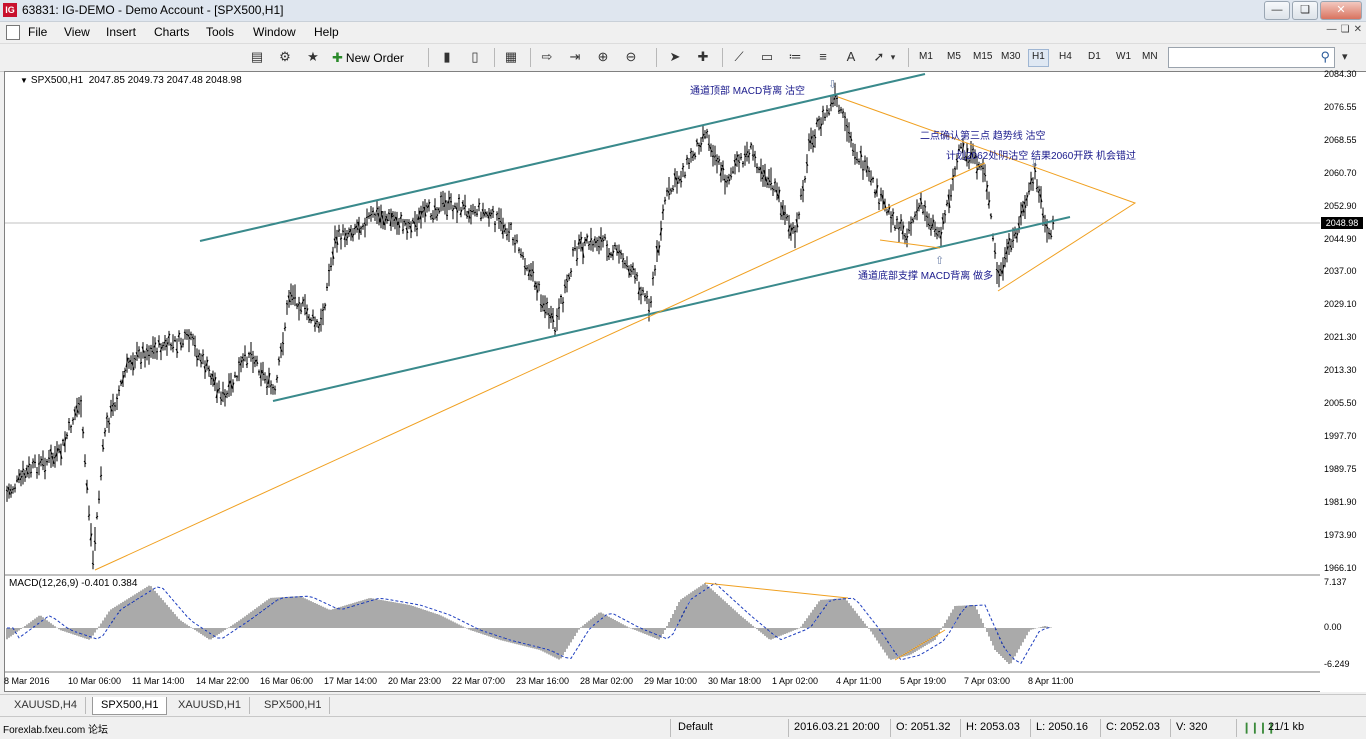 This screenshot has width=1366, height=739. What do you see at coordinates (695, 727) in the screenshot?
I see `status-profile: Default` at bounding box center [695, 727].